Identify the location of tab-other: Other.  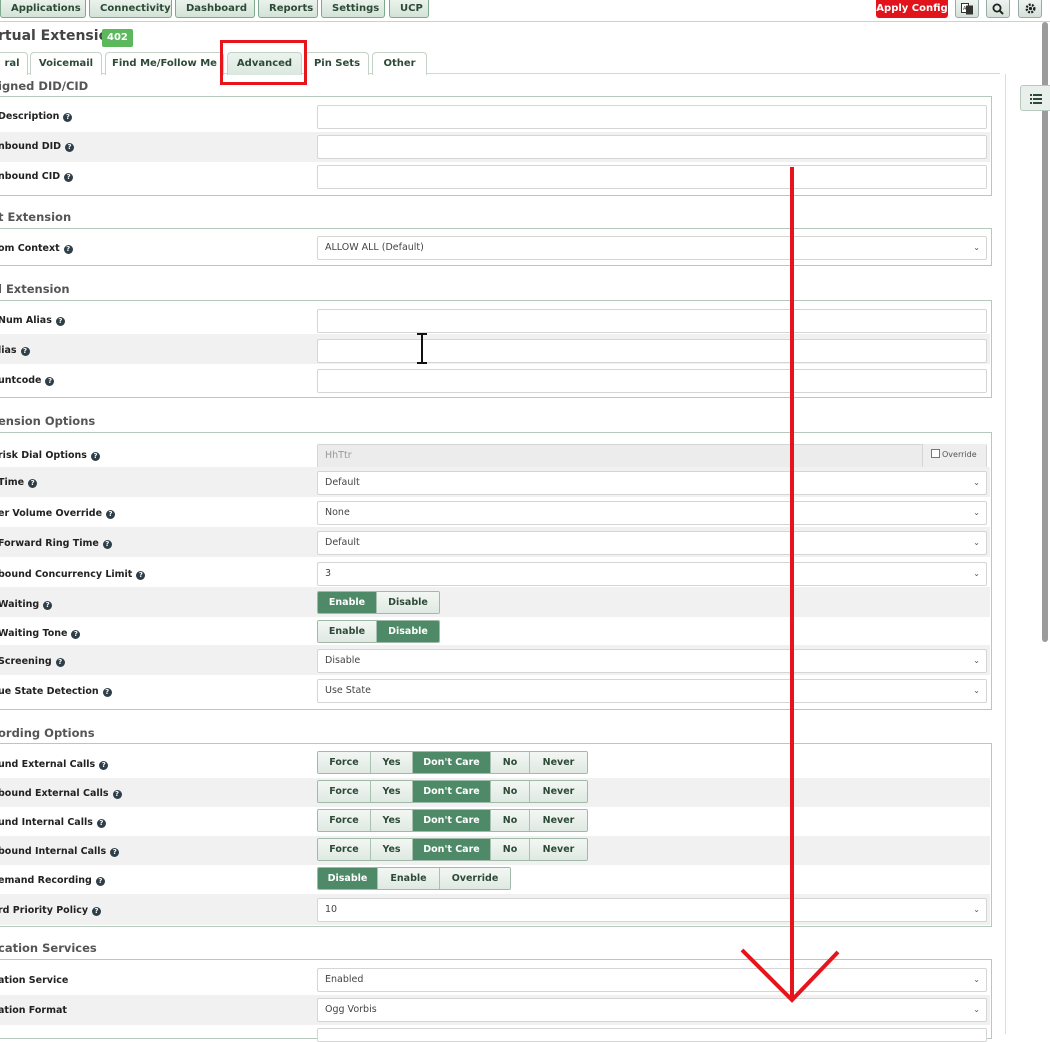
(399, 63).